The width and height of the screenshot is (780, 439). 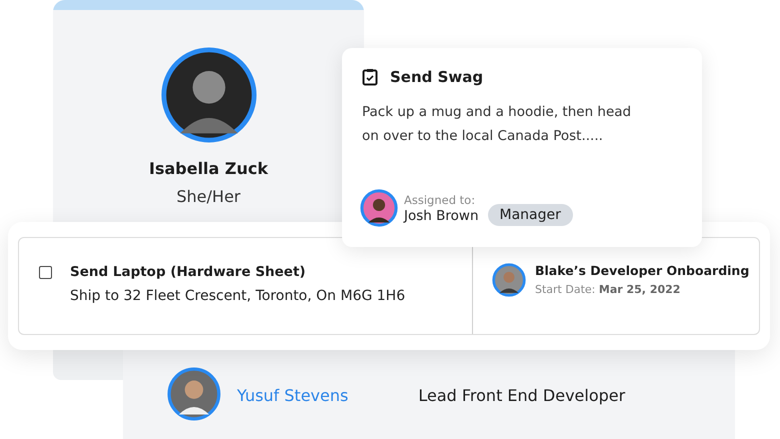 I want to click on pronouns: She/Her, so click(x=208, y=196).